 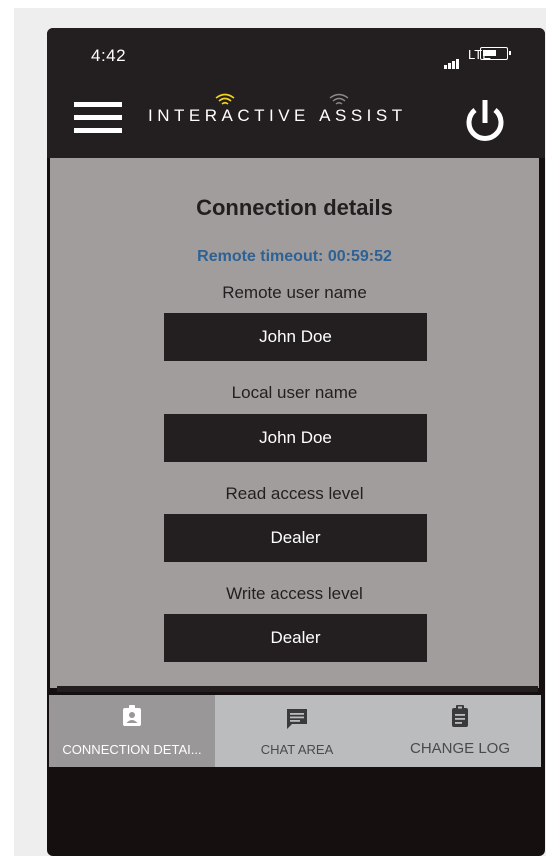 What do you see at coordinates (297, 689) in the screenshot?
I see `tab-divider` at bounding box center [297, 689].